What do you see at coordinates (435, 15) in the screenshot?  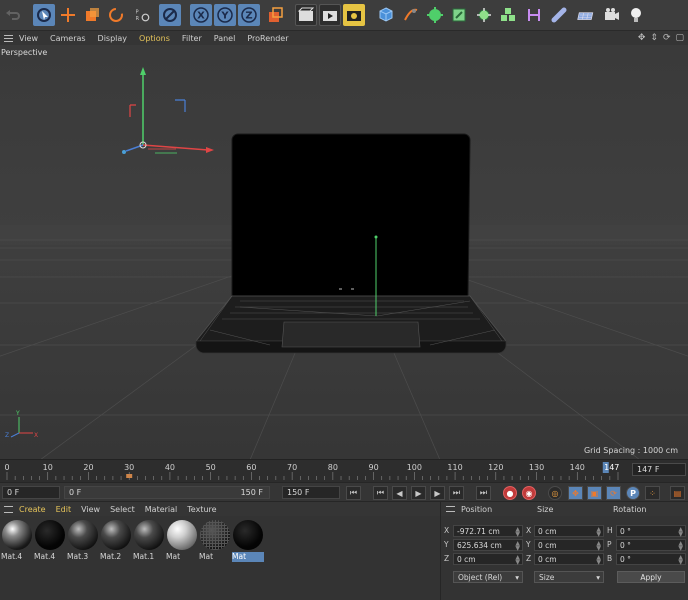 I see `subdivision-icon` at bounding box center [435, 15].